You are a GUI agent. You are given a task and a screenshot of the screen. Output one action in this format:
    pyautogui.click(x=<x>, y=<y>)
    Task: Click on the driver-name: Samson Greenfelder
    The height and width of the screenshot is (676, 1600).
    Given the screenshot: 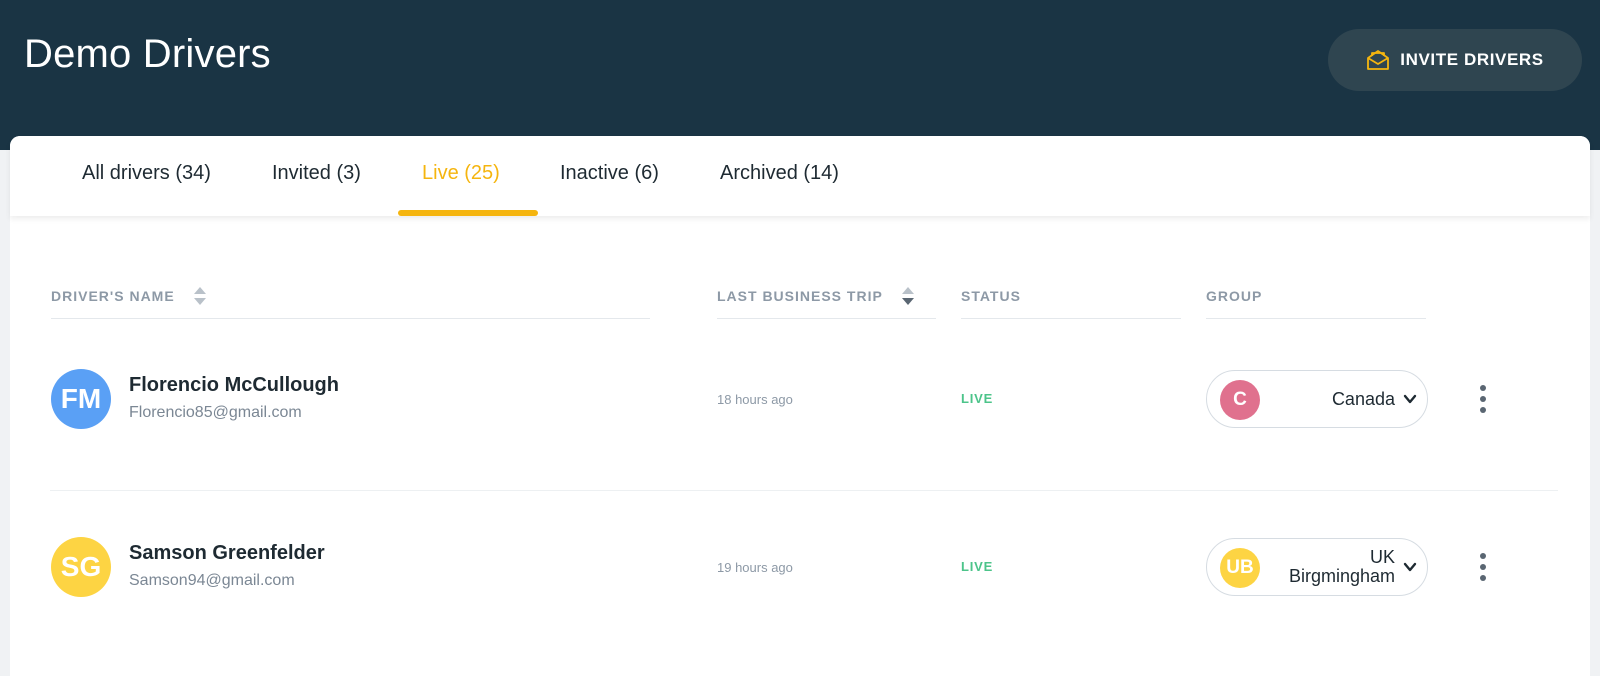 What is the action you would take?
    pyautogui.click(x=227, y=553)
    